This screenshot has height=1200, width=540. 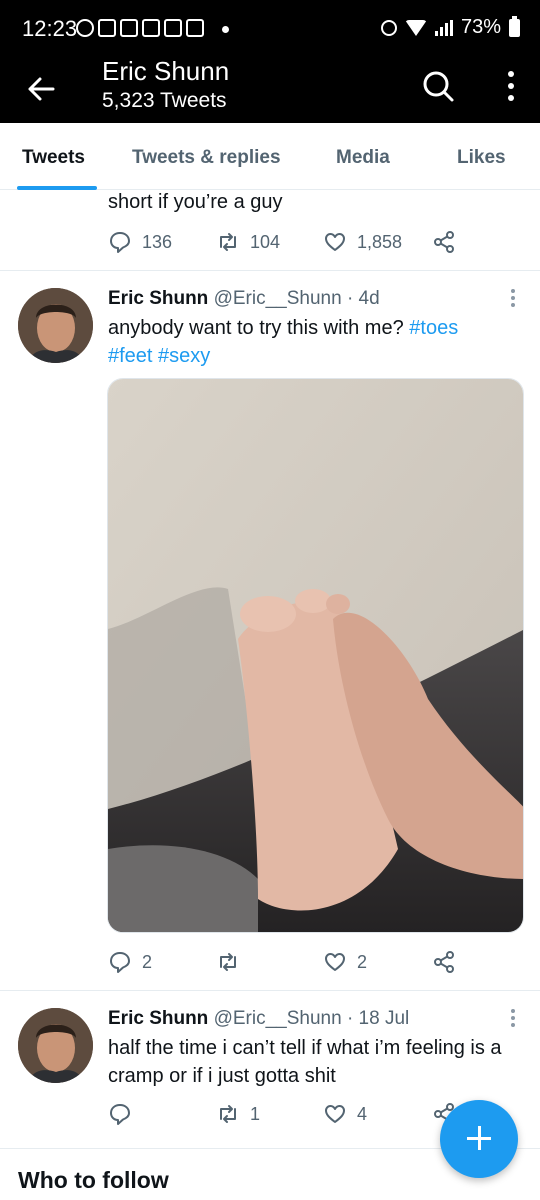 What do you see at coordinates (415, 27) in the screenshot?
I see `wifi-icon` at bounding box center [415, 27].